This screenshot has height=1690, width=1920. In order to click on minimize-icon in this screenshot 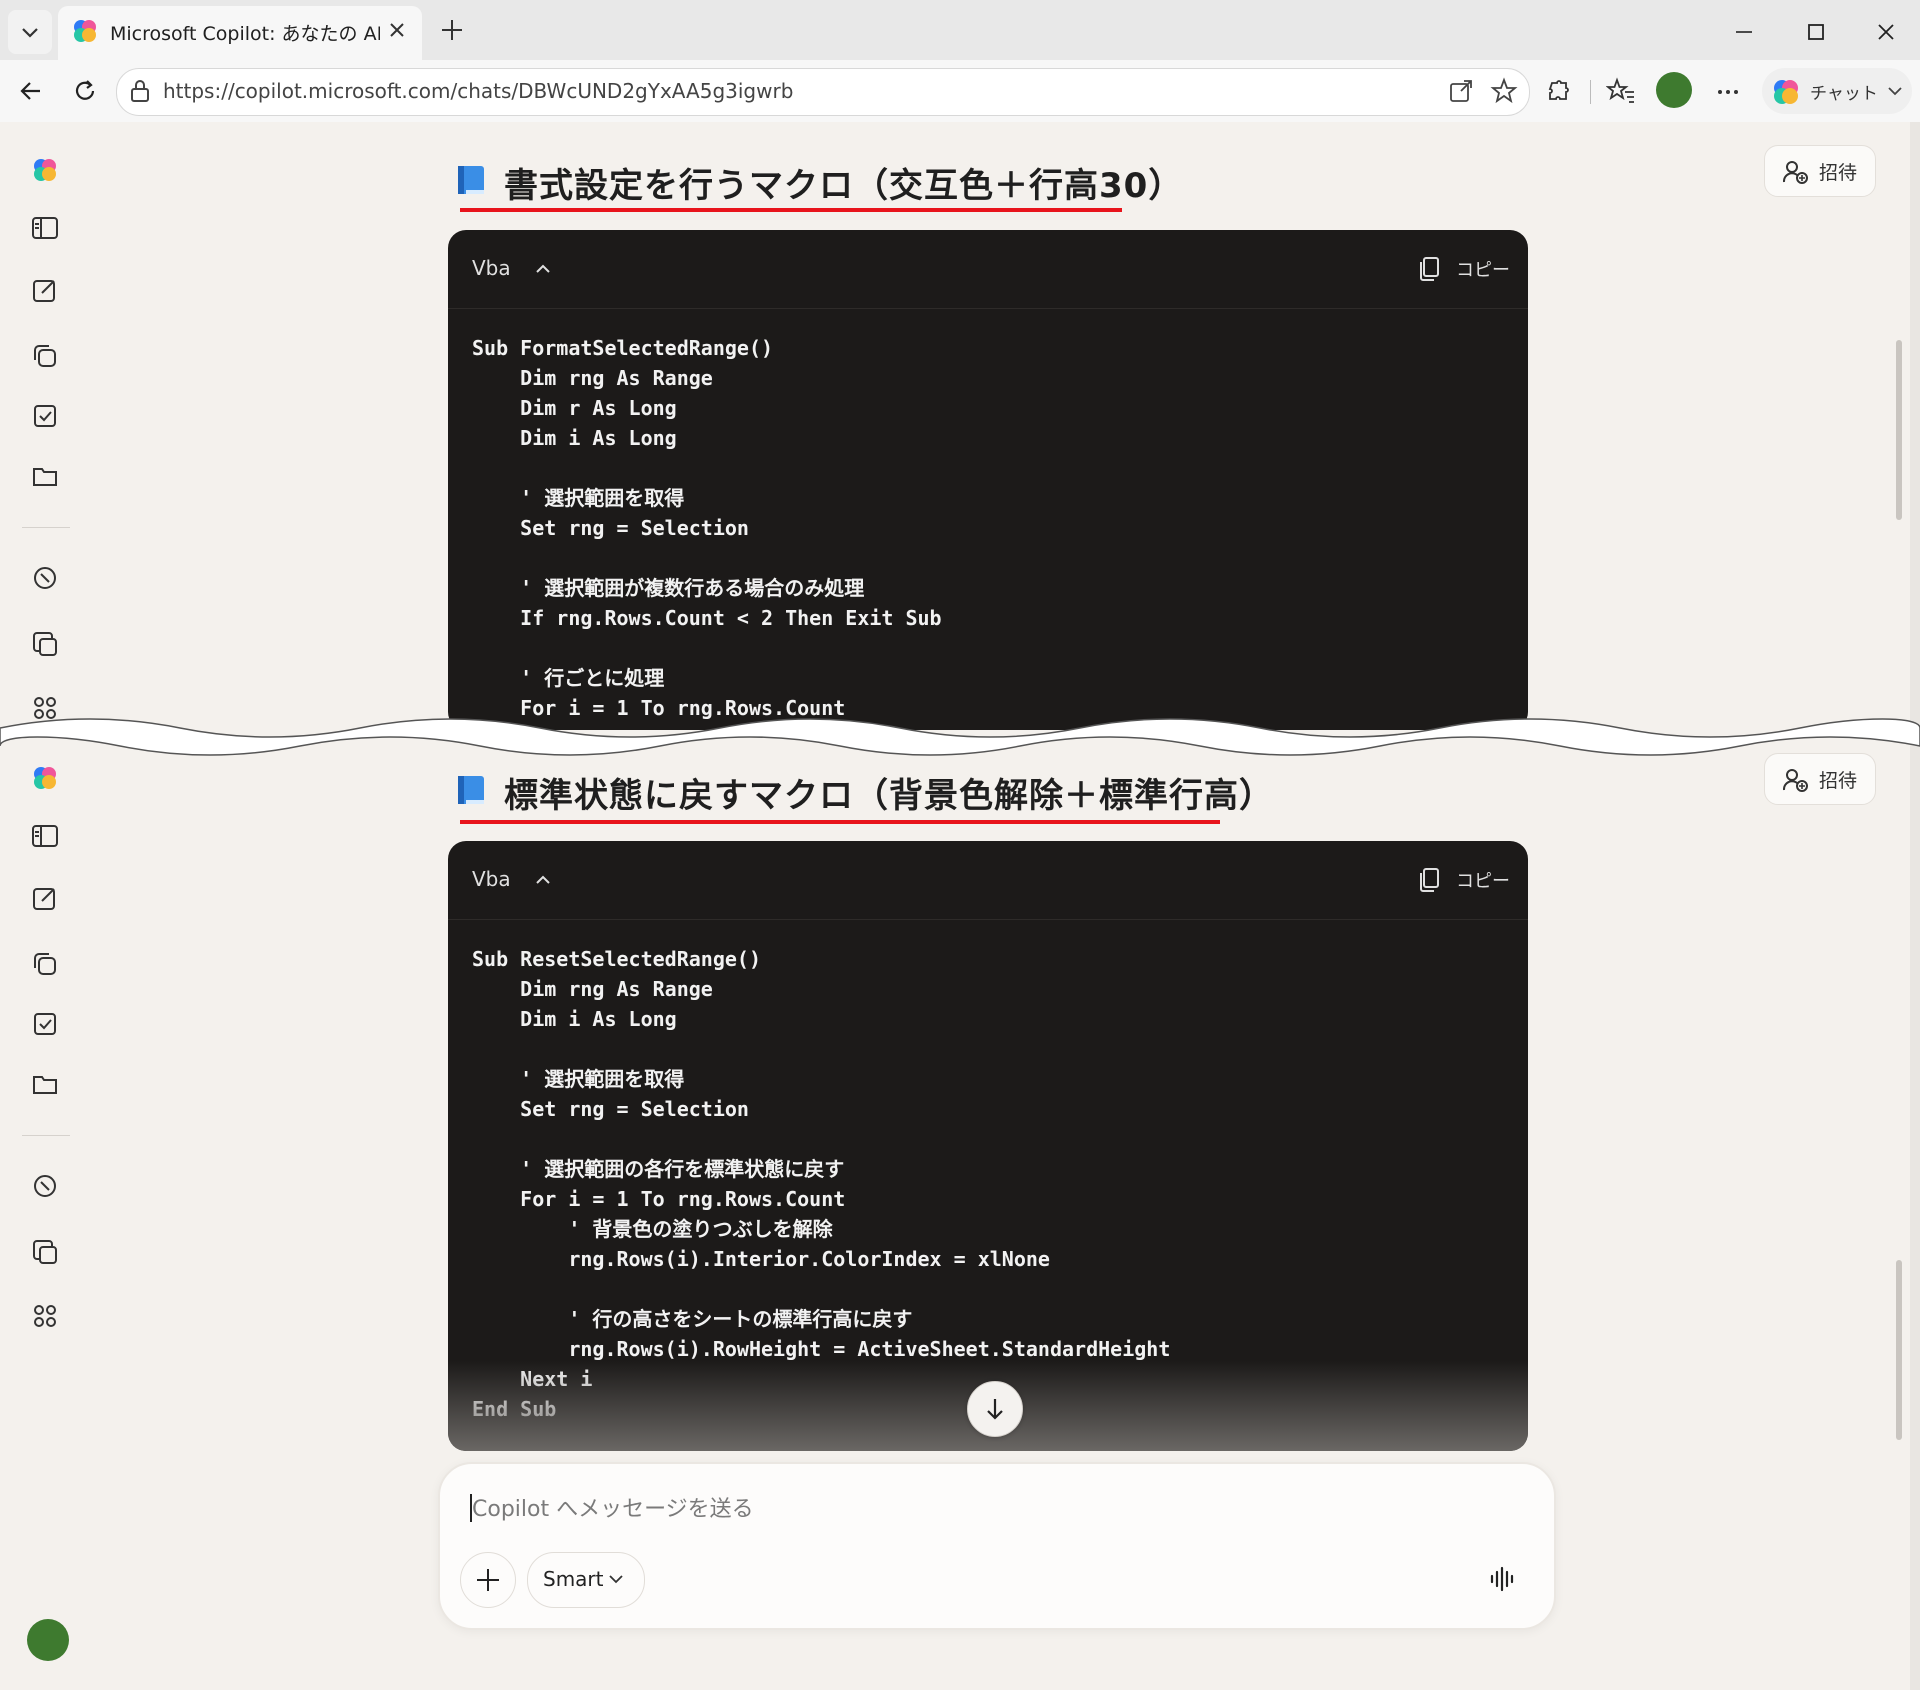, I will do `click(1744, 32)`.